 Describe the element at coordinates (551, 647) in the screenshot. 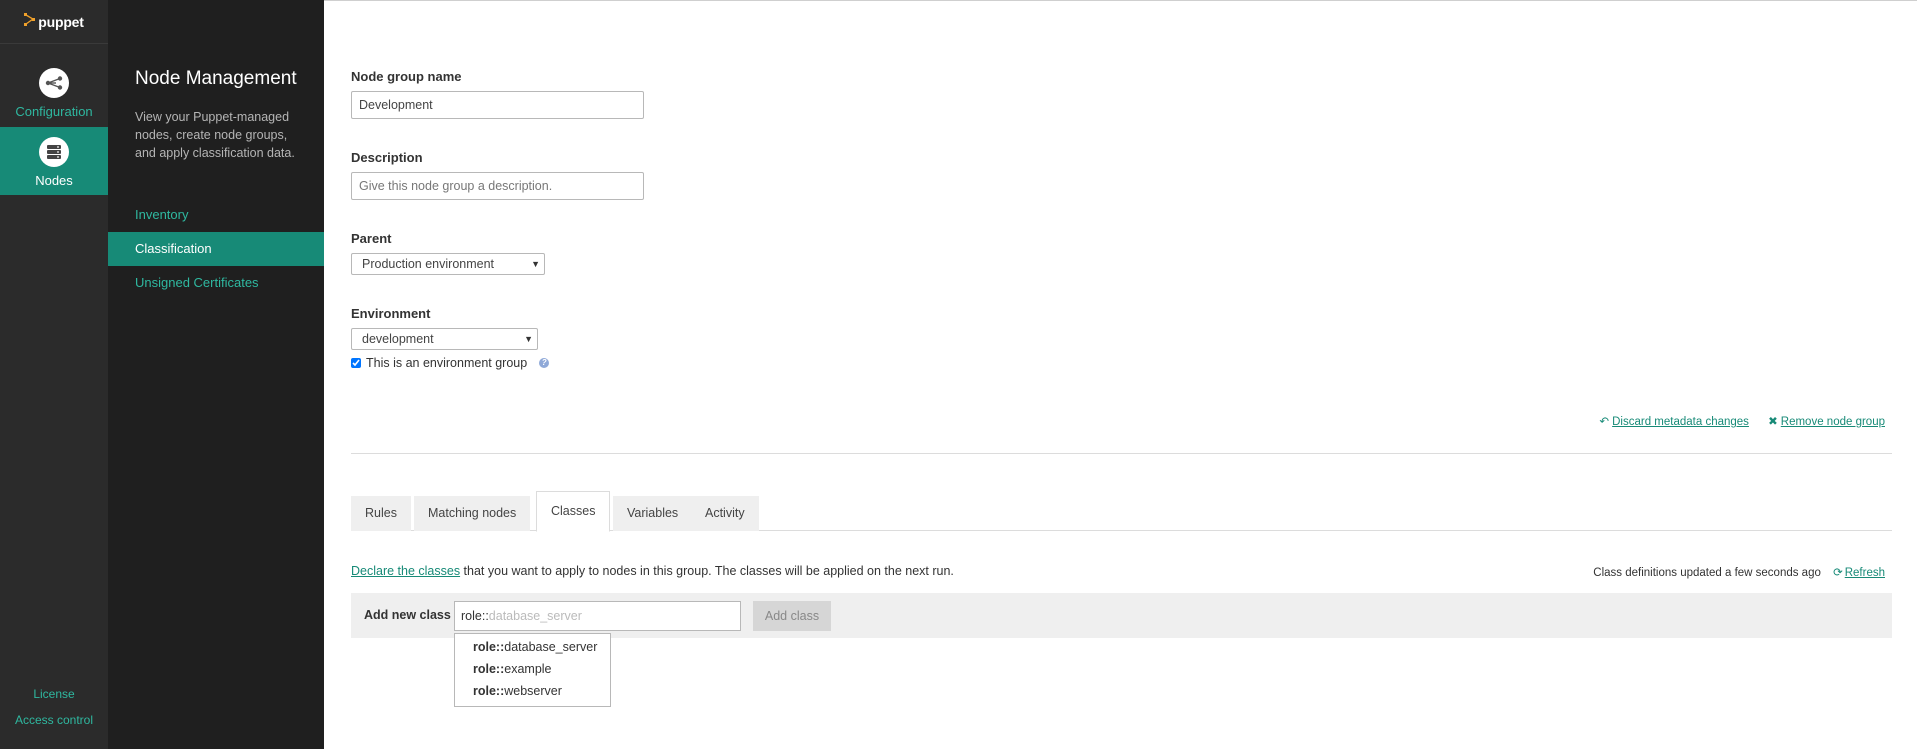

I see `suggestion-rest: database_server` at that location.